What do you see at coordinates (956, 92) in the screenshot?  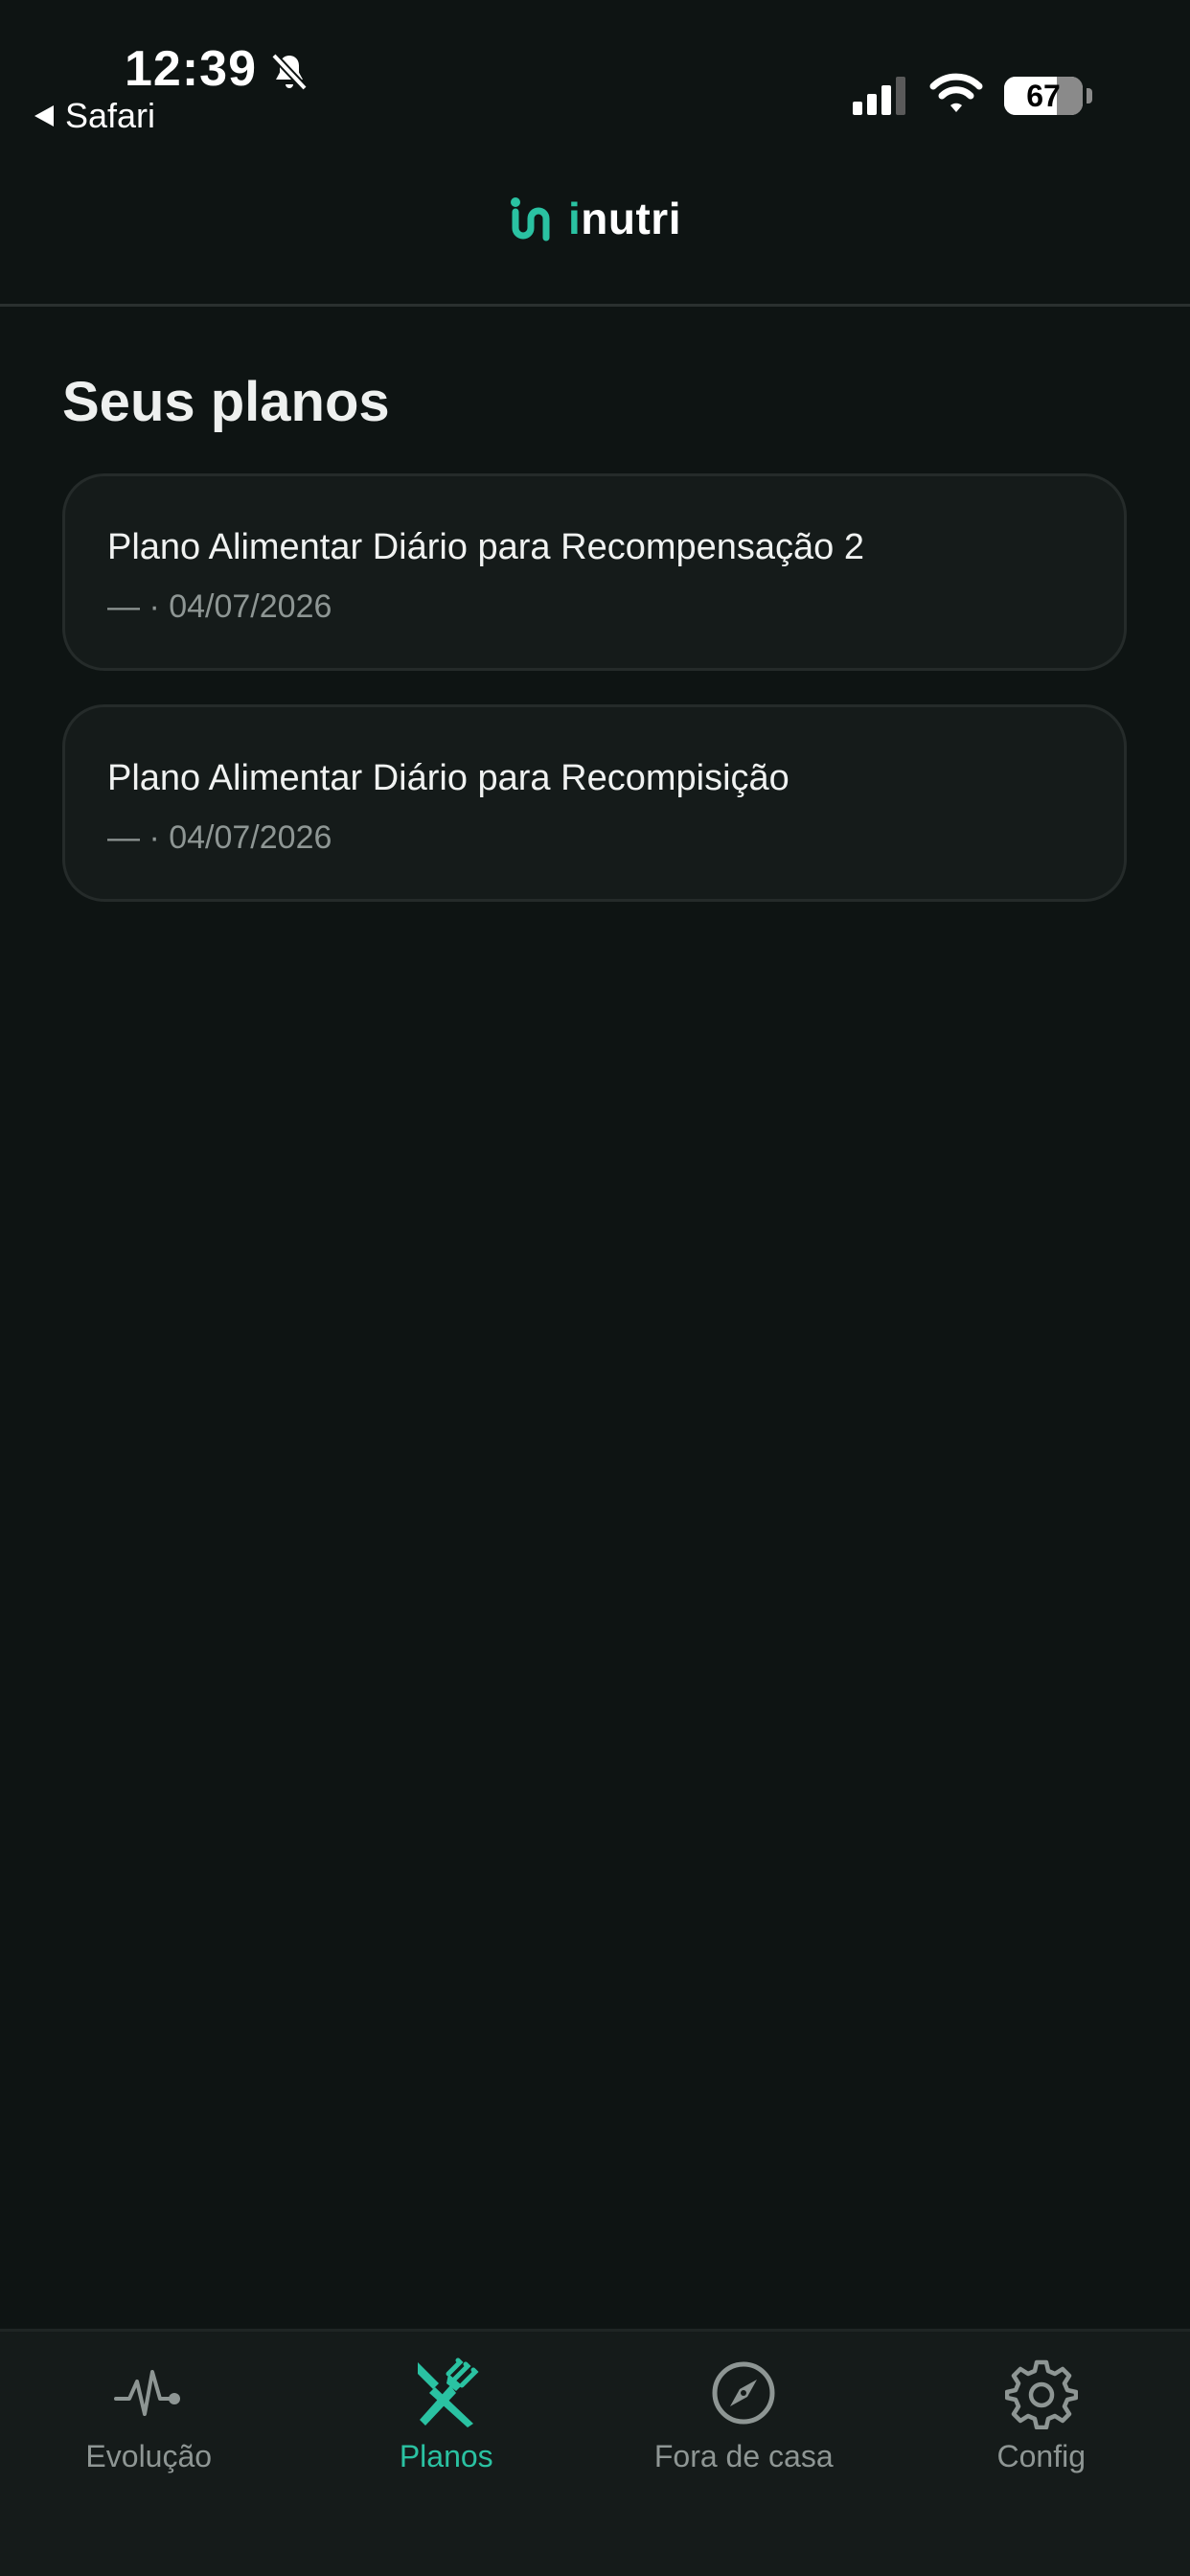 I see `wifi-icon` at bounding box center [956, 92].